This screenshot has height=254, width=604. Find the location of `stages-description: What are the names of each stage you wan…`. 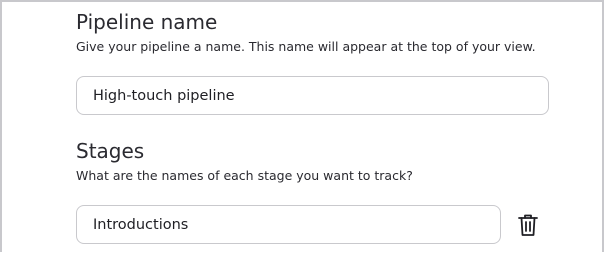

stages-description: What are the names of each stage you wan… is located at coordinates (244, 175).